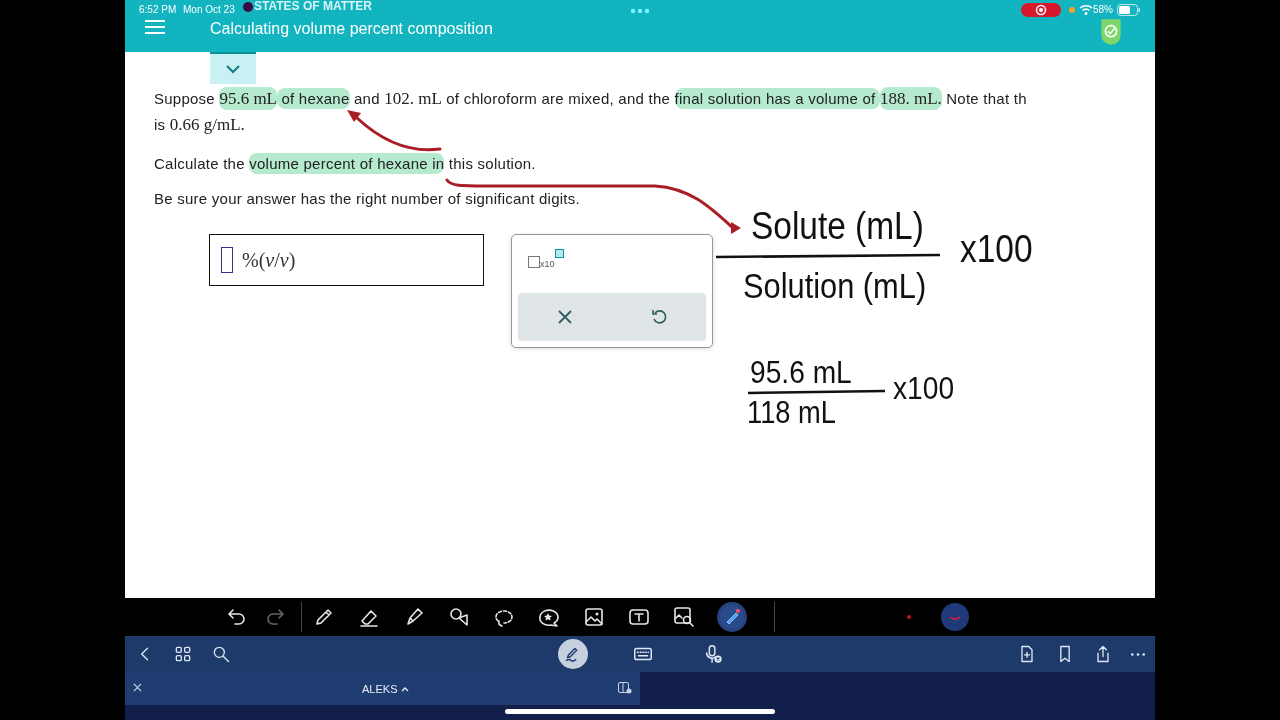 The width and height of the screenshot is (1280, 720). What do you see at coordinates (1086, 9) in the screenshot?
I see `wifi-icon` at bounding box center [1086, 9].